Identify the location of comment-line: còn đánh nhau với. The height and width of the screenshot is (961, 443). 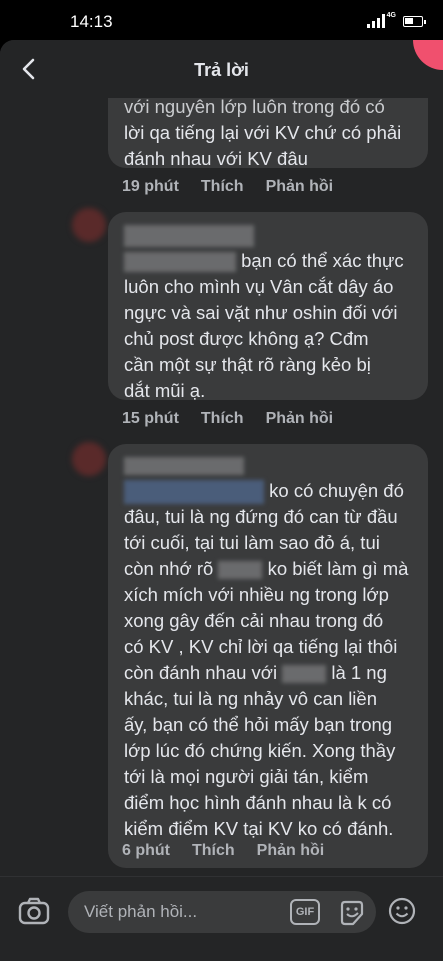
(201, 673).